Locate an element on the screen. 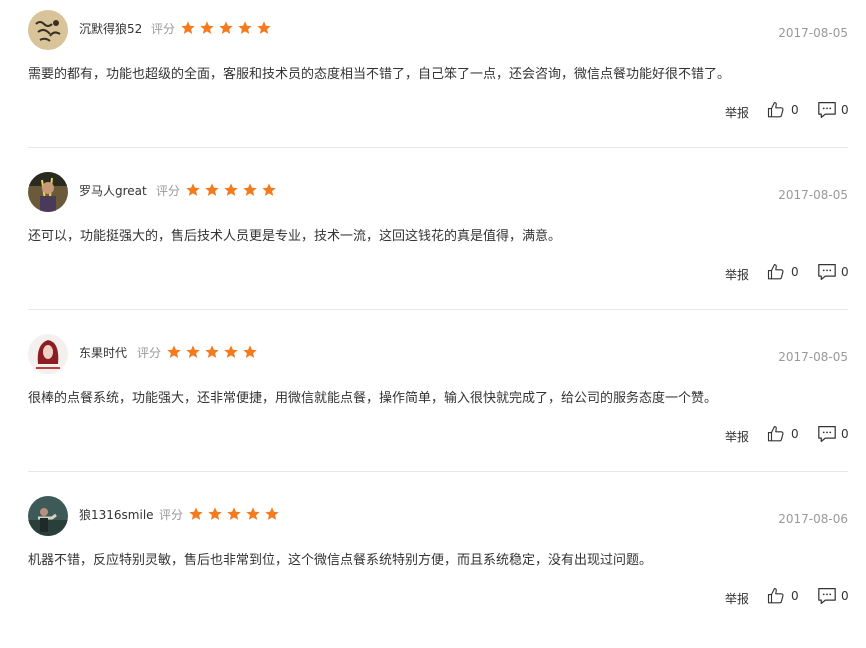  calligraphy-avatar-icon is located at coordinates (48, 30).